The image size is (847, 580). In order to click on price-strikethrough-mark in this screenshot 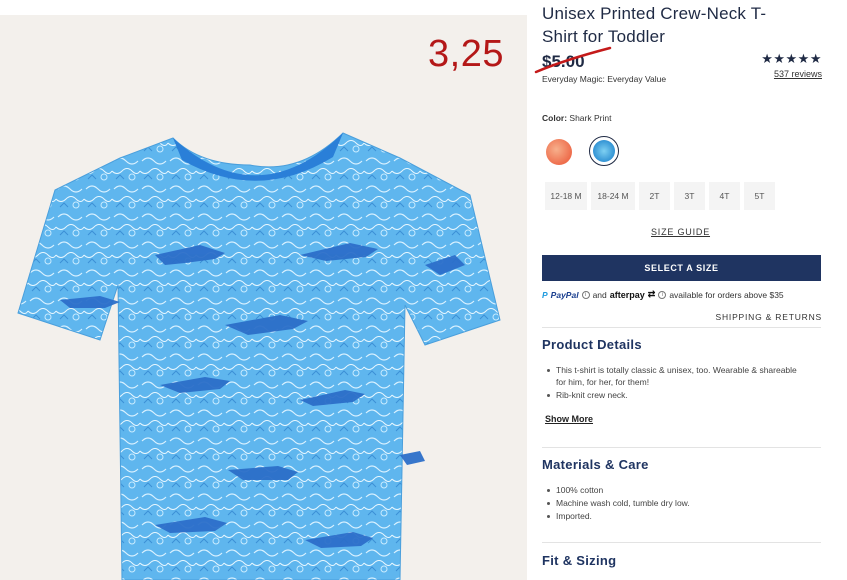, I will do `click(573, 60)`.